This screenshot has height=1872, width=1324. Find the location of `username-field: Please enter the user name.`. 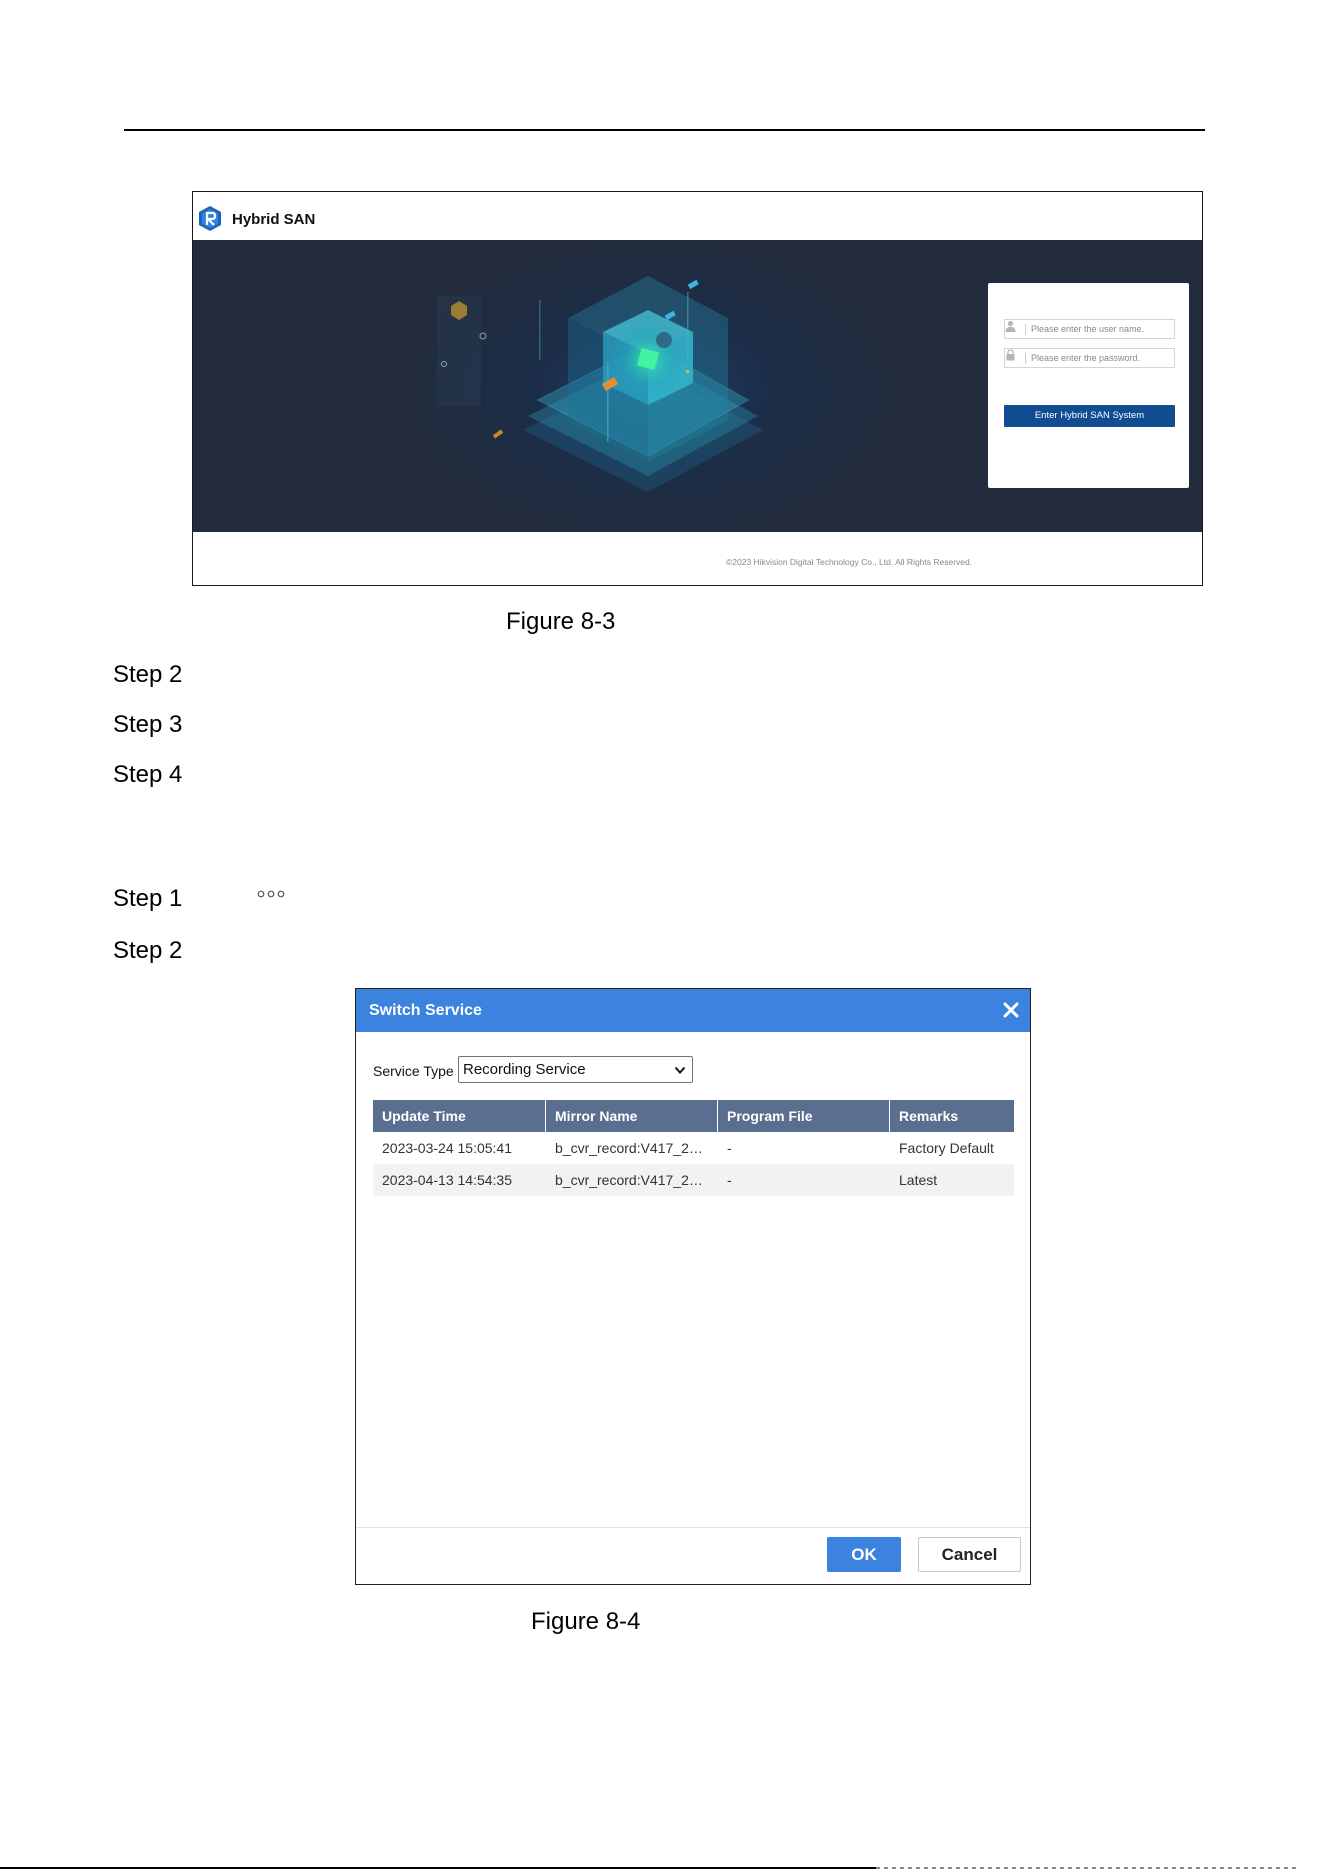

username-field: Please enter the user name. is located at coordinates (1089, 329).